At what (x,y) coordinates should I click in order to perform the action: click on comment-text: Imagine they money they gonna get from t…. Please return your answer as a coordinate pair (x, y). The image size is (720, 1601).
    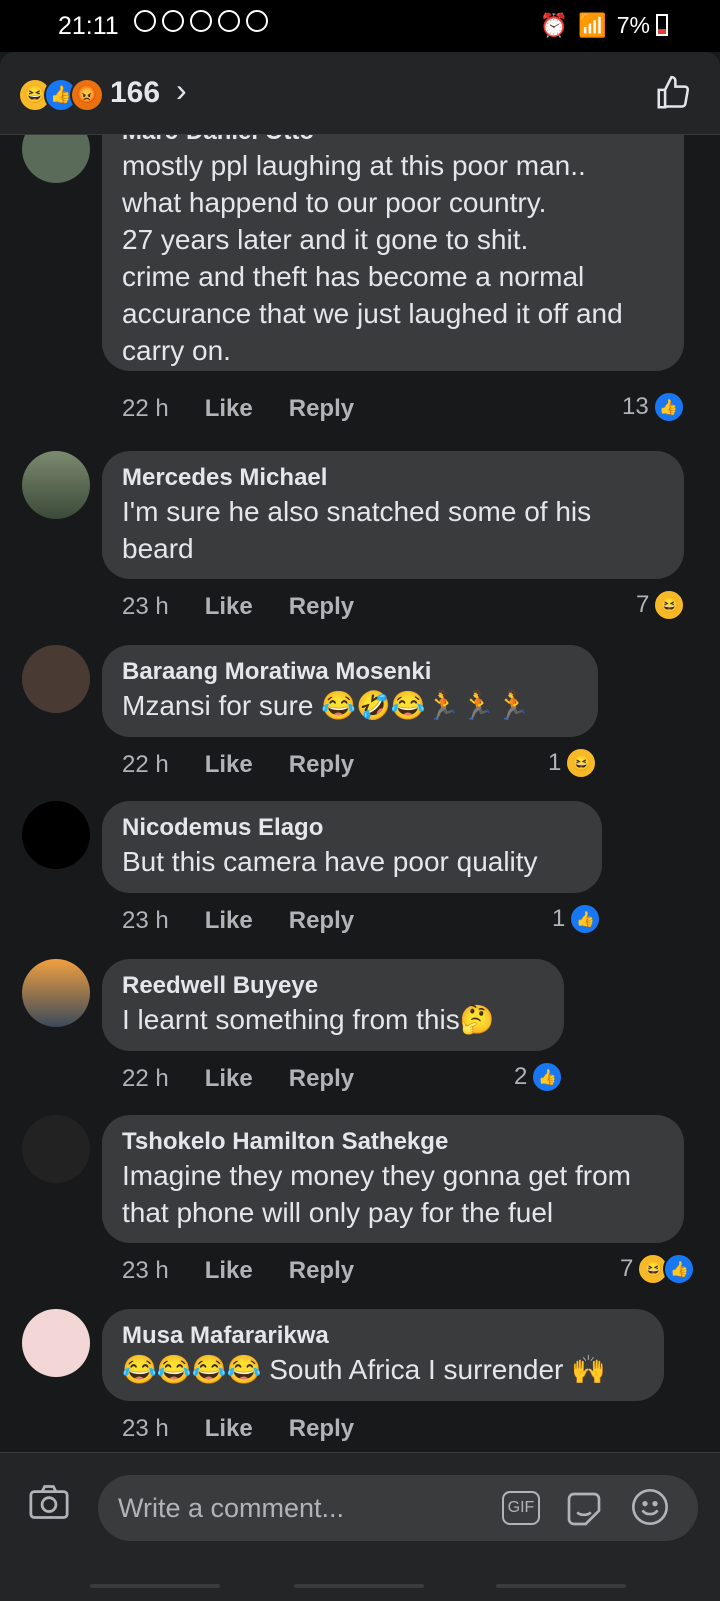
    Looking at the image, I should click on (376, 1194).